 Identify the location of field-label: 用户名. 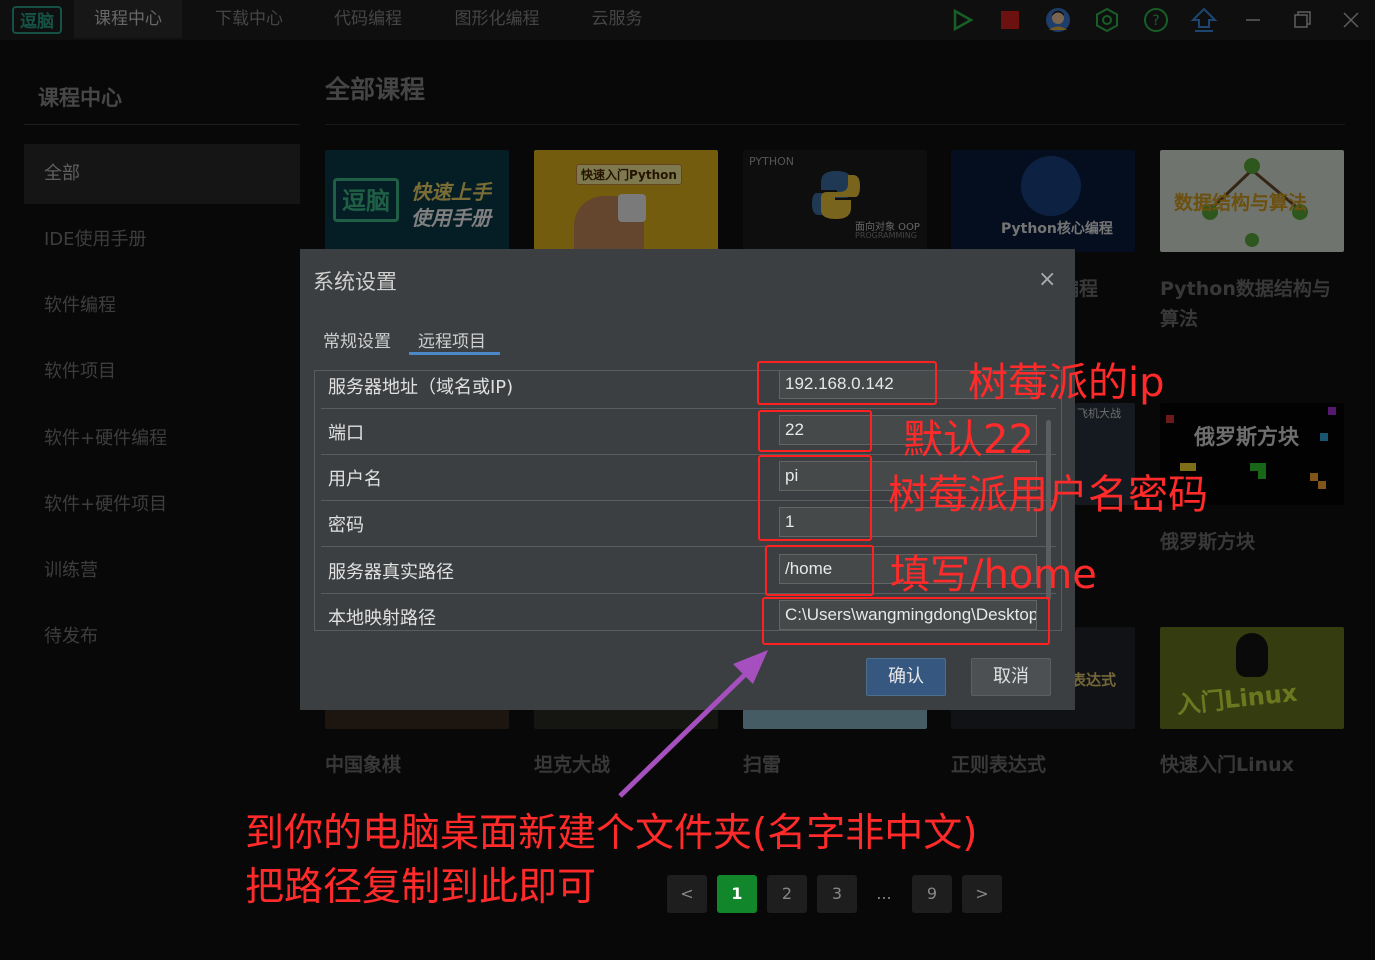
(355, 479).